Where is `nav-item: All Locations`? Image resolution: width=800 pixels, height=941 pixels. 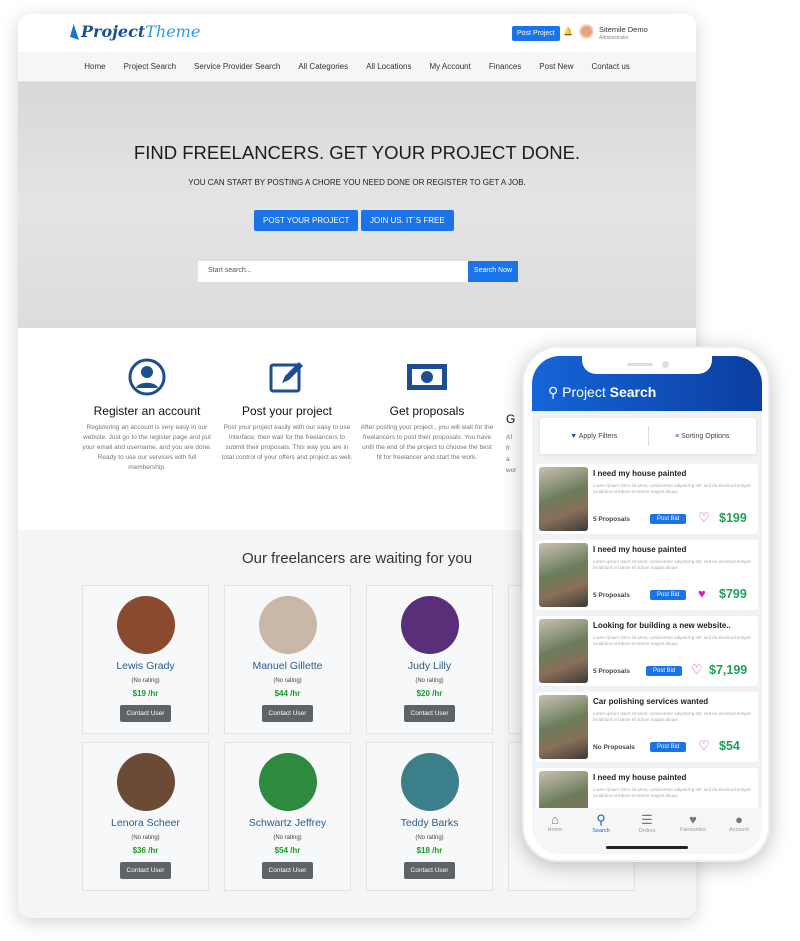 nav-item: All Locations is located at coordinates (388, 66).